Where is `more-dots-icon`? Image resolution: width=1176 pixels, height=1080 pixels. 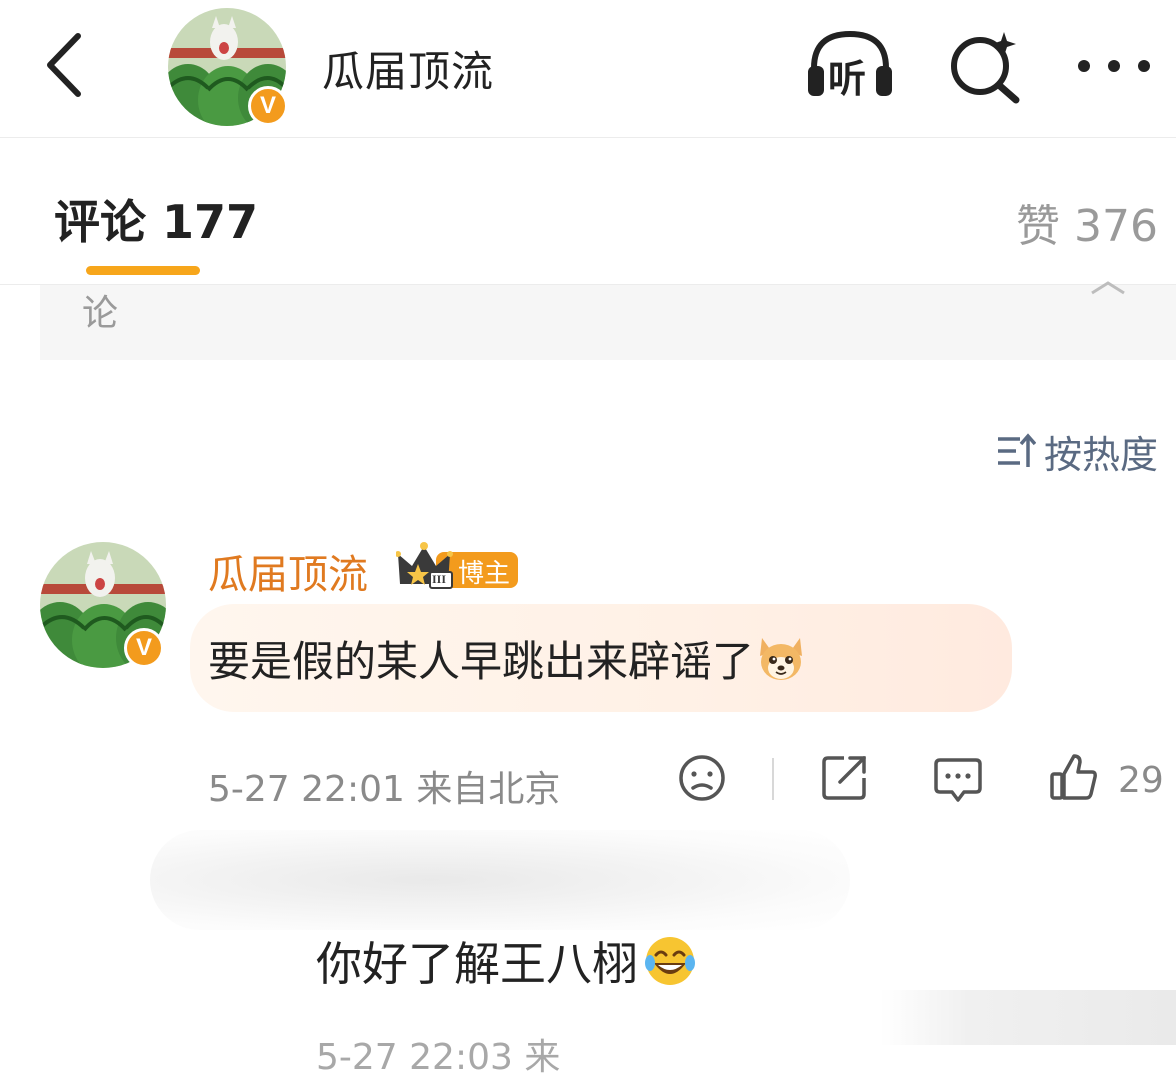 more-dots-icon is located at coordinates (1114, 66).